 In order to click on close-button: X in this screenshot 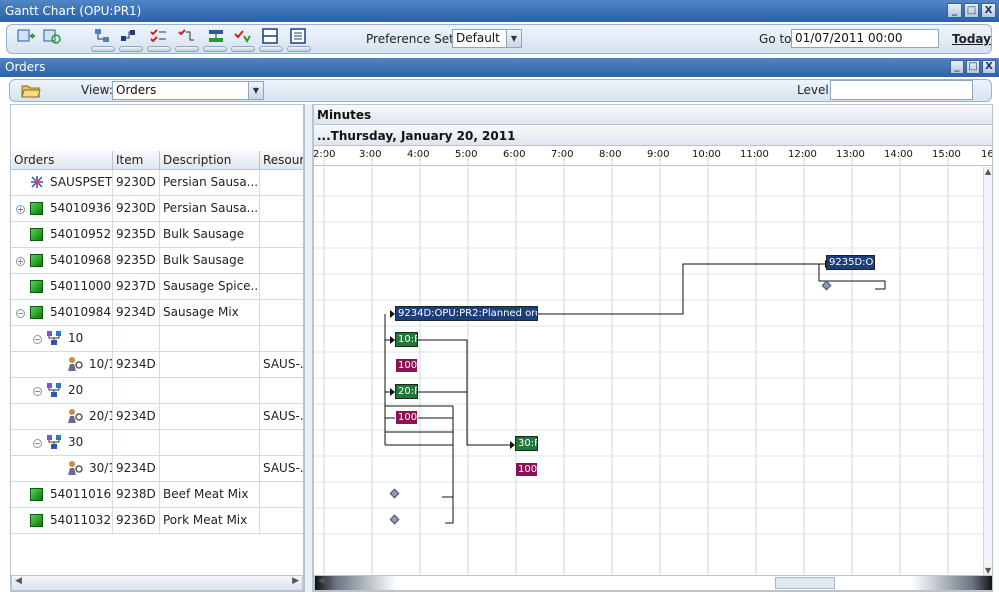, I will do `click(988, 10)`.